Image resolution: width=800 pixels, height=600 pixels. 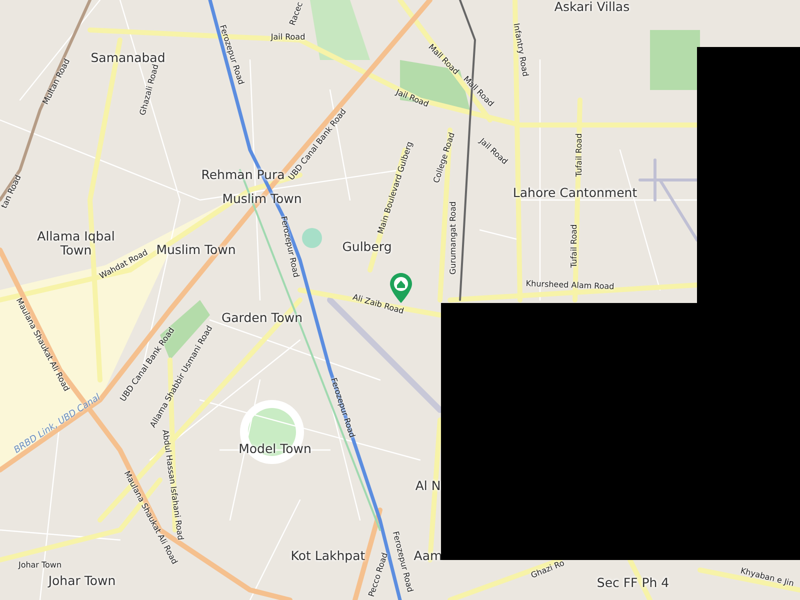 I want to click on road-label: Infantry Road, so click(x=520, y=50).